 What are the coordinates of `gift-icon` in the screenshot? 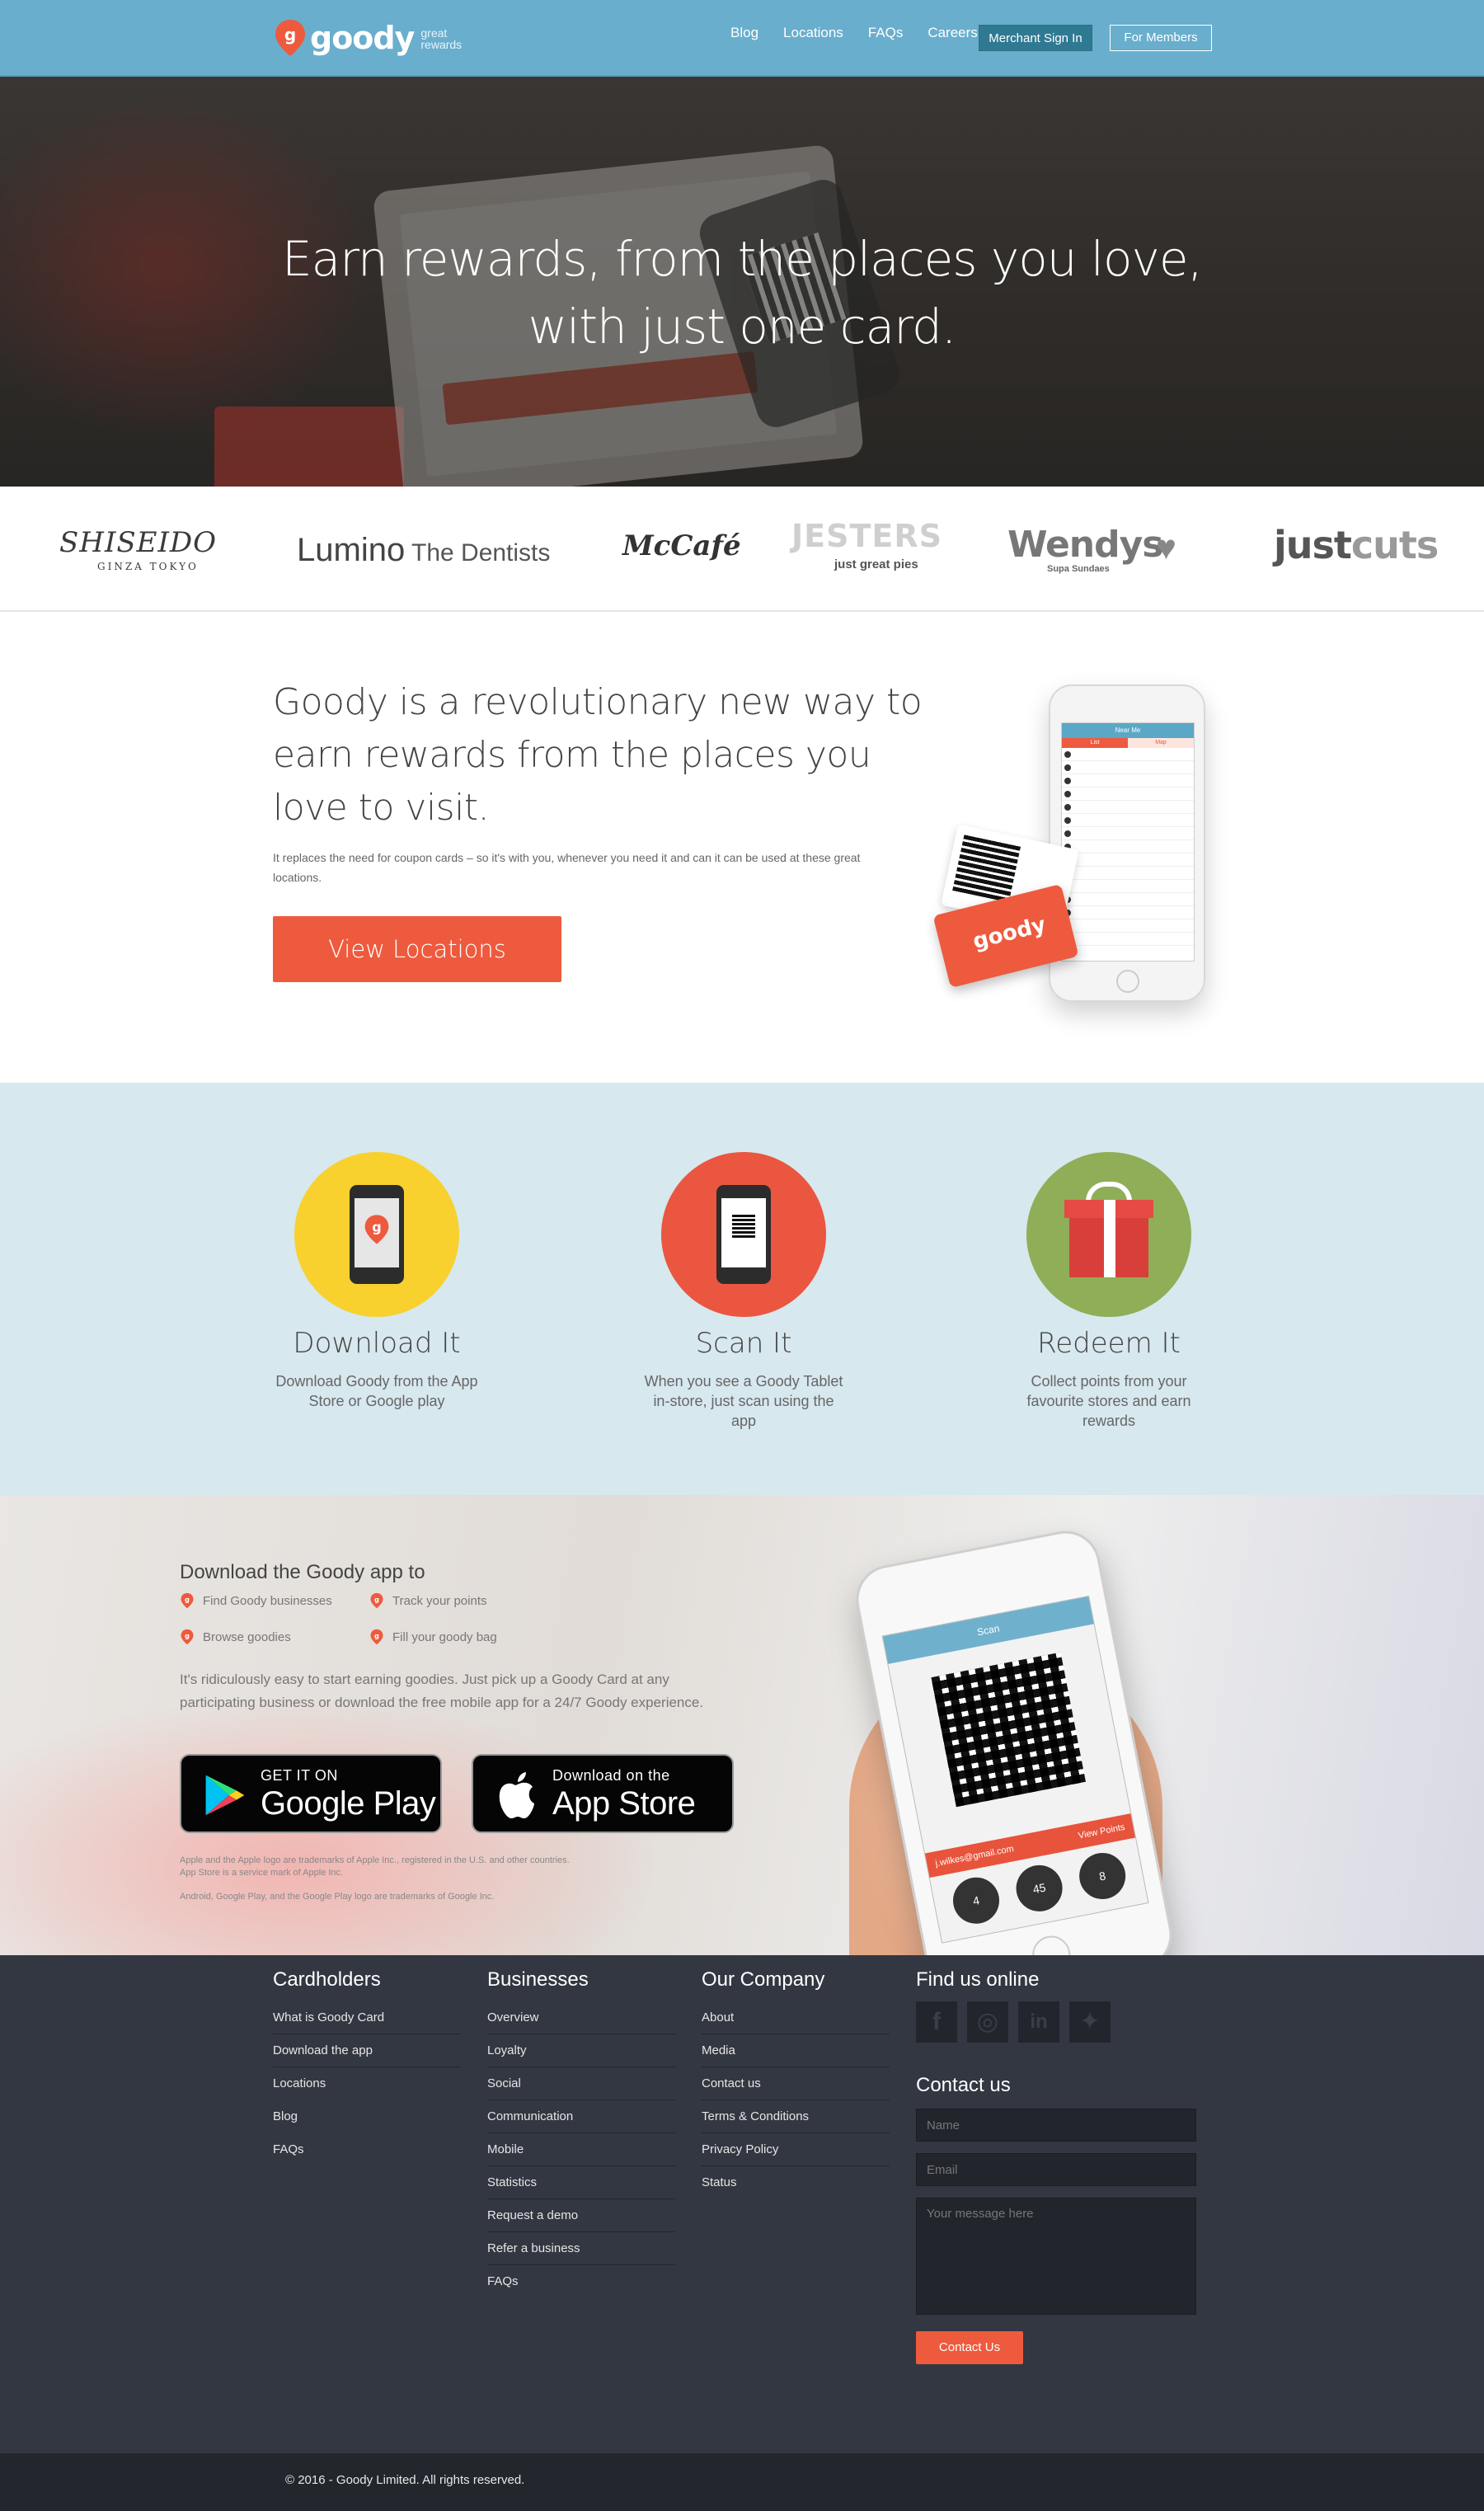 It's located at (1108, 1234).